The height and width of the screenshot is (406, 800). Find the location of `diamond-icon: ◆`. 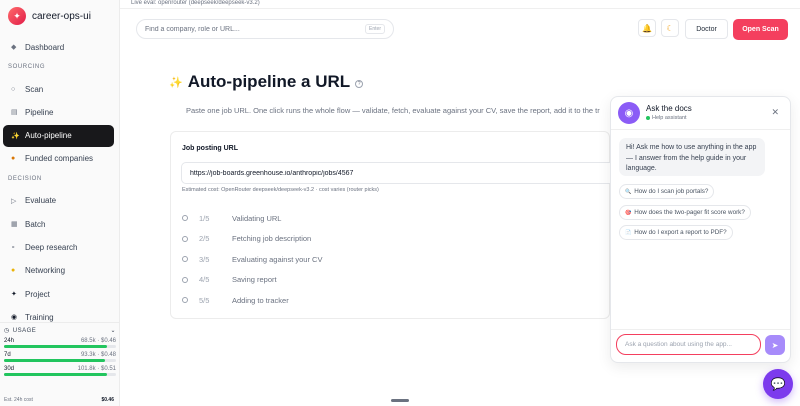

diamond-icon: ◆ is located at coordinates (14, 47).